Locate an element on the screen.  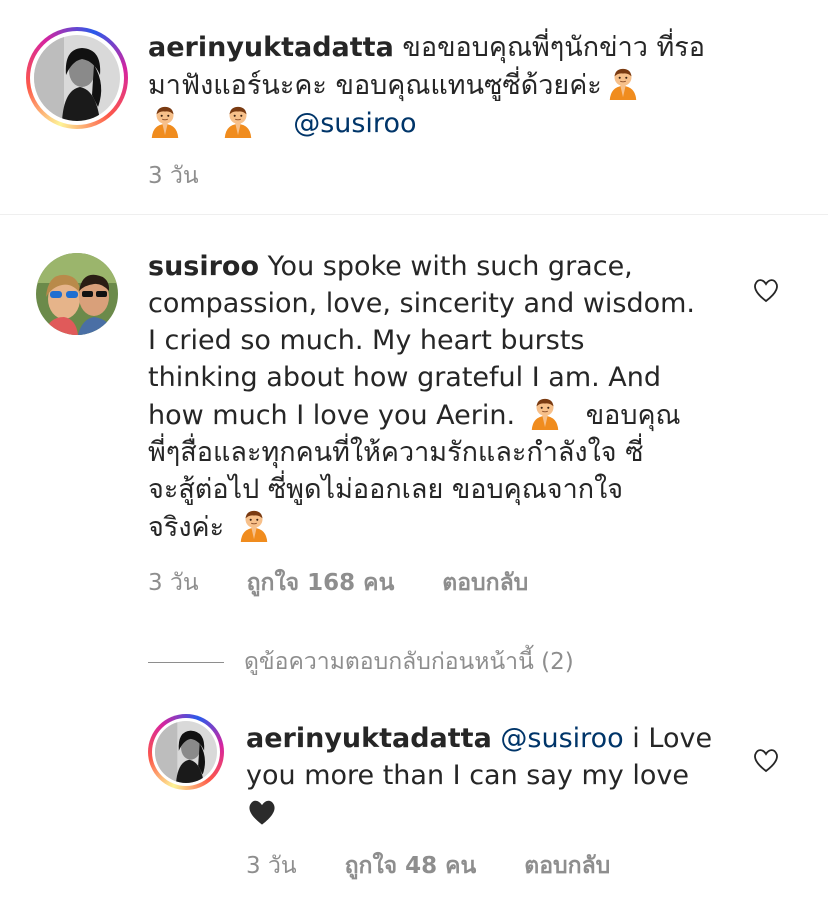
comment-body-line: You spoke with such grace, is located at coordinates (450, 266).